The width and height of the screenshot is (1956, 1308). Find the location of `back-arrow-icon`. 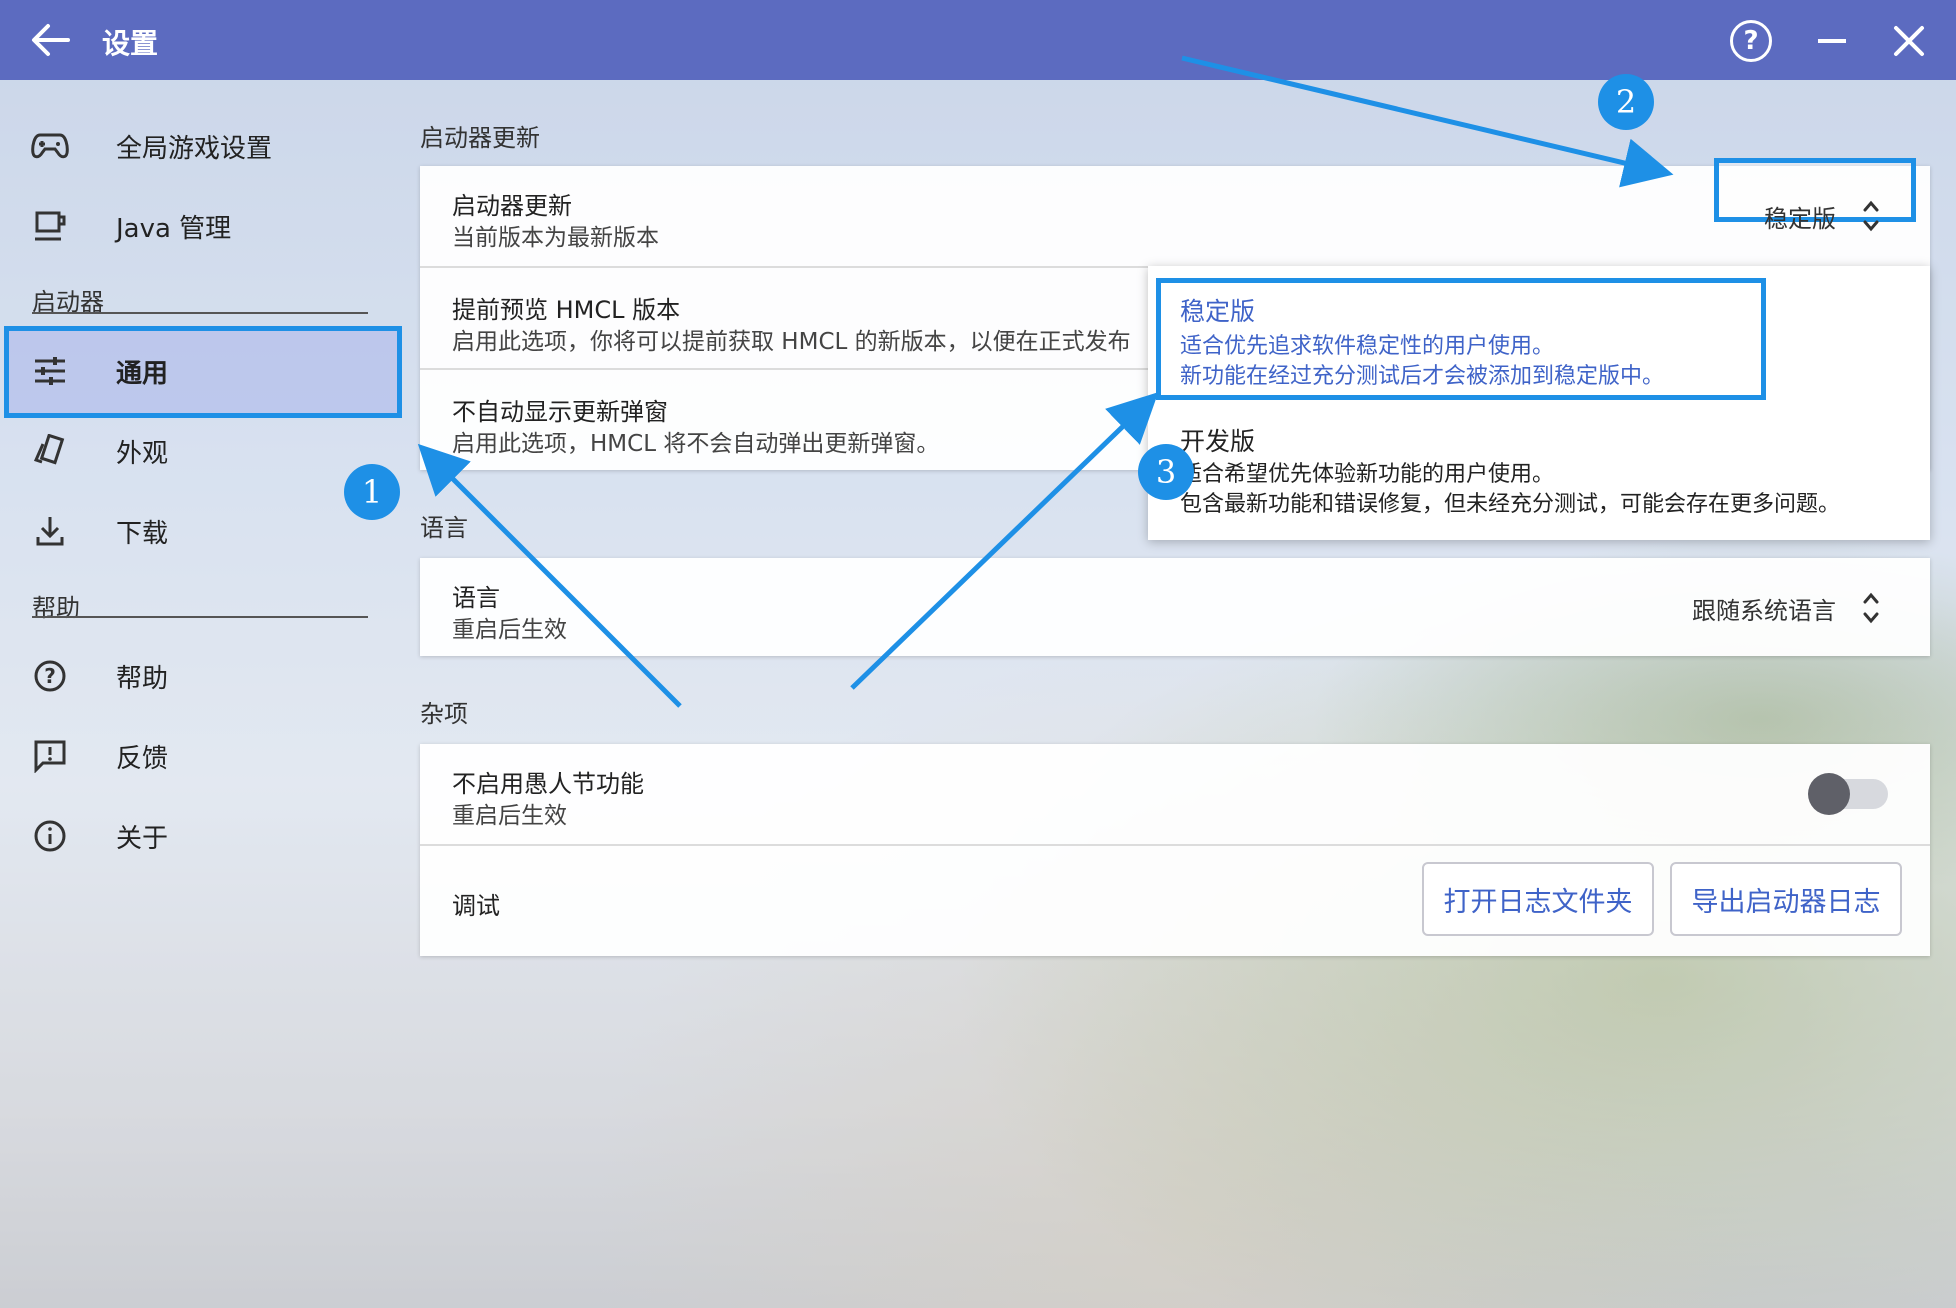

back-arrow-icon is located at coordinates (50, 40).